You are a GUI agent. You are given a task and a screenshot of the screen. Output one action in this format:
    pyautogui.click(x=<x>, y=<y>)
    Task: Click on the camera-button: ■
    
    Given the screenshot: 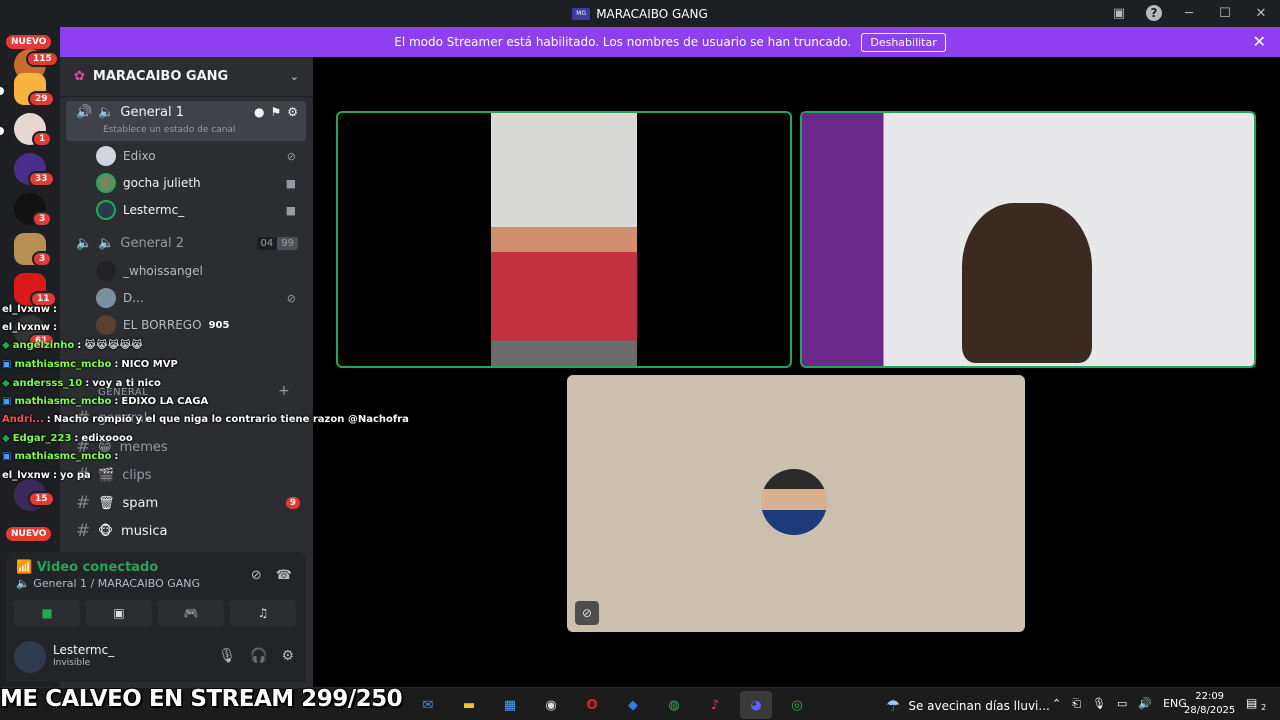 What is the action you would take?
    pyautogui.click(x=47, y=613)
    